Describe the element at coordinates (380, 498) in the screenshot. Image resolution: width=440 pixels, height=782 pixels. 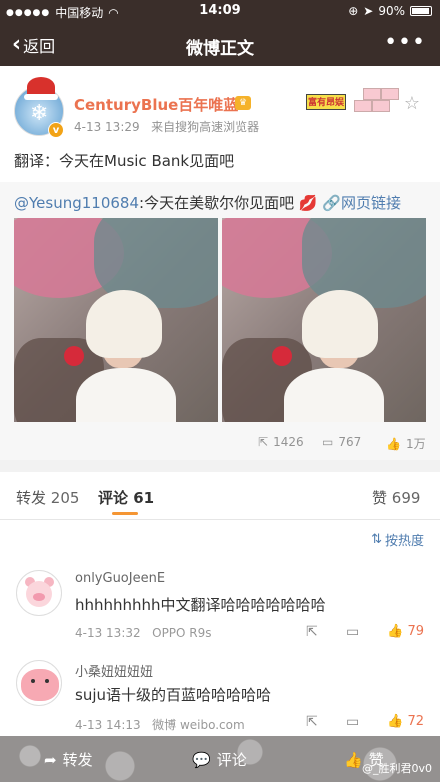
I see `tab-likes-label: 赞` at that location.